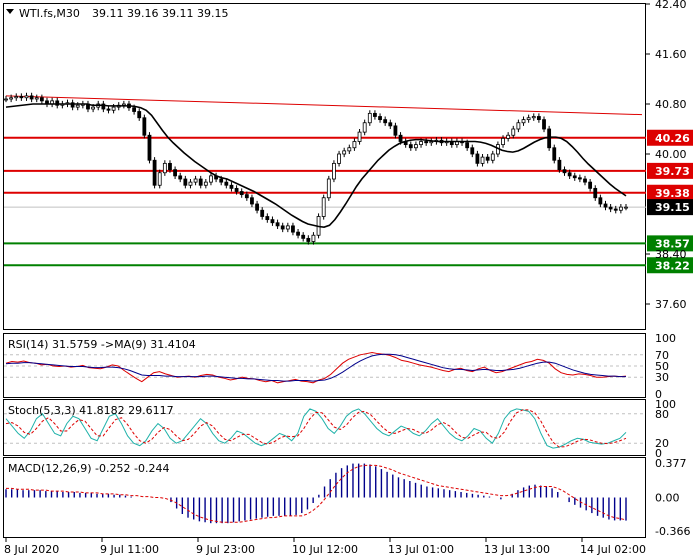  What do you see at coordinates (49, 13) in the screenshot?
I see `chart-symbol: WTI.fs,M30` at bounding box center [49, 13].